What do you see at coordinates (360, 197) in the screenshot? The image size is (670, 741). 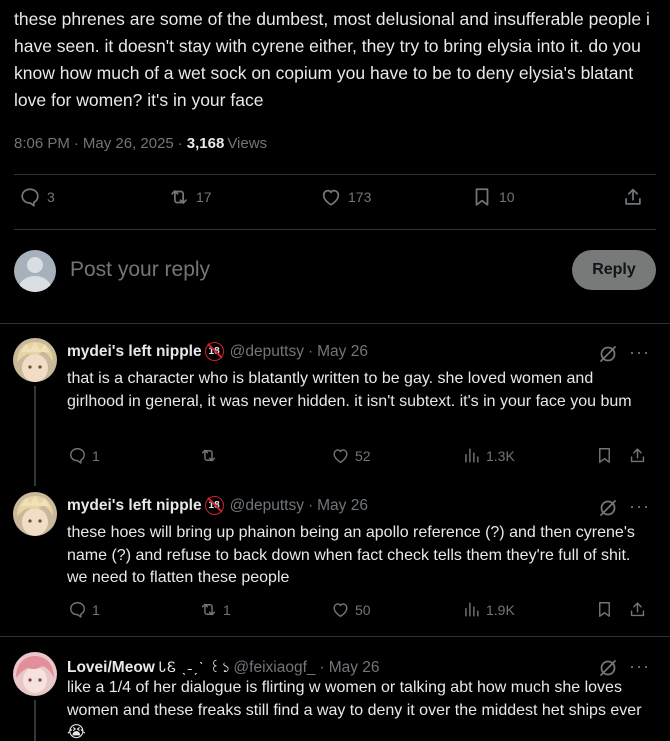 I see `like-count: 173` at bounding box center [360, 197].